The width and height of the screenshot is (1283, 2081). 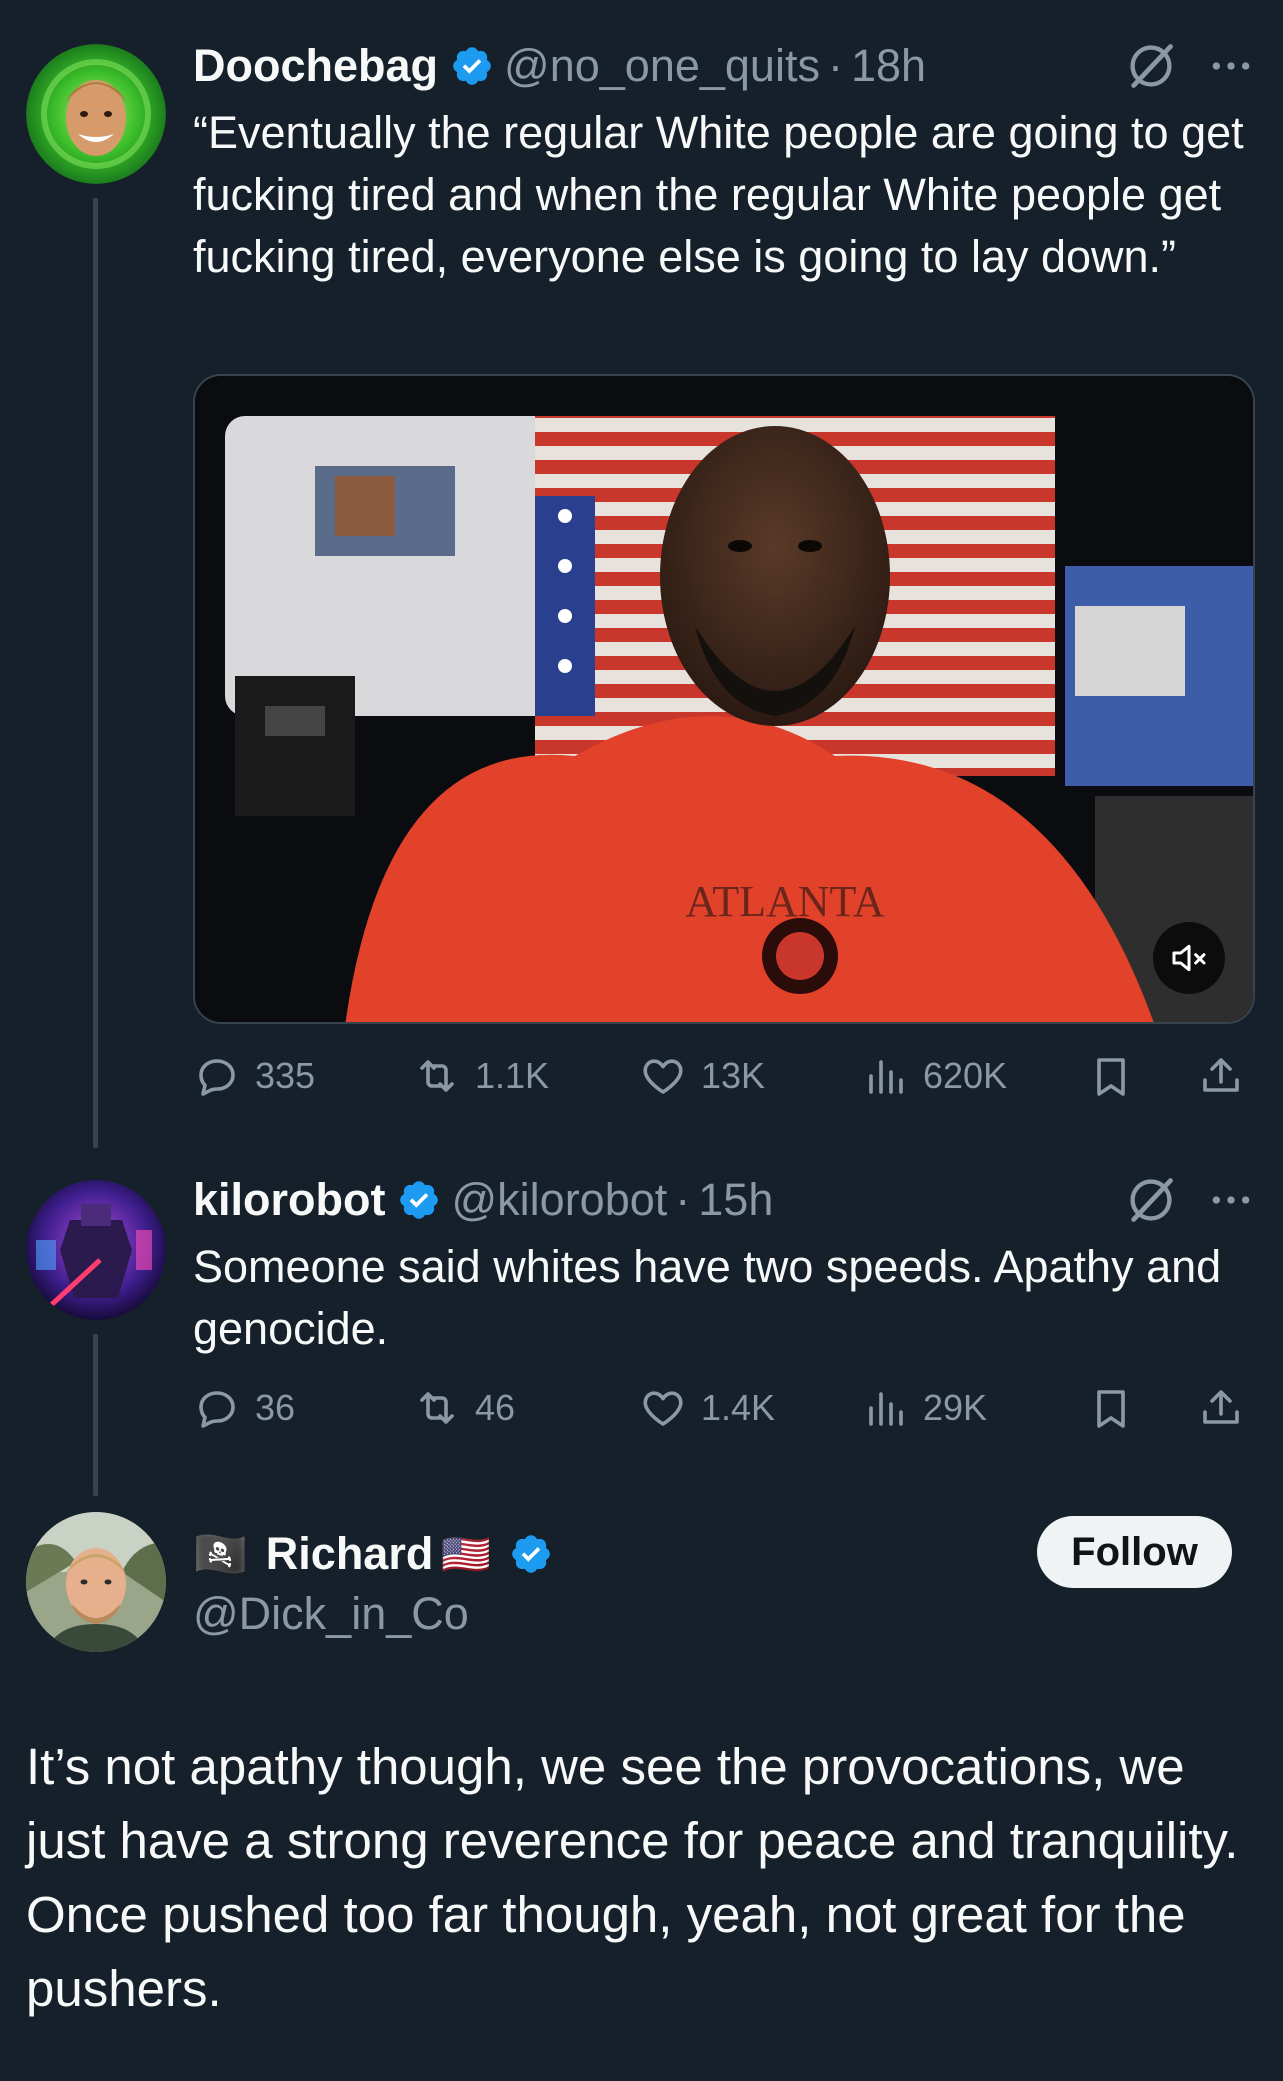 What do you see at coordinates (955, 1407) in the screenshot?
I see `views-count: 29K` at bounding box center [955, 1407].